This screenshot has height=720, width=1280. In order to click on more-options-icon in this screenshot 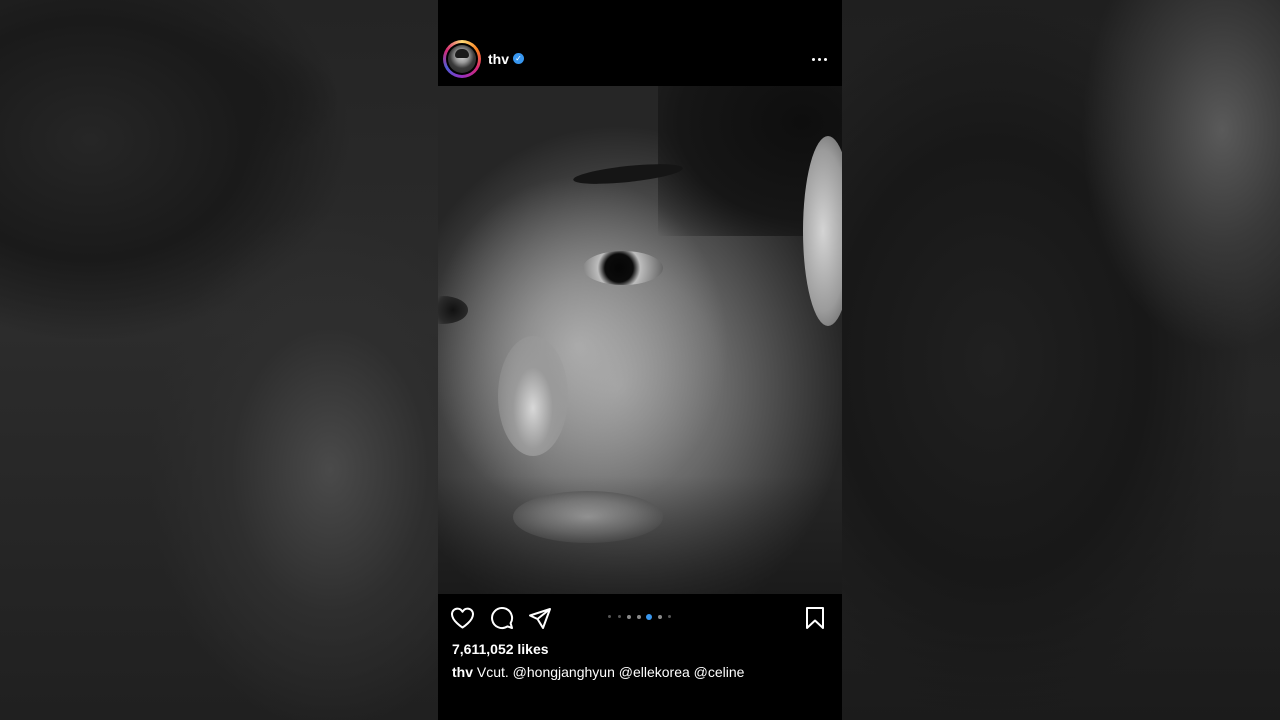, I will do `click(820, 60)`.